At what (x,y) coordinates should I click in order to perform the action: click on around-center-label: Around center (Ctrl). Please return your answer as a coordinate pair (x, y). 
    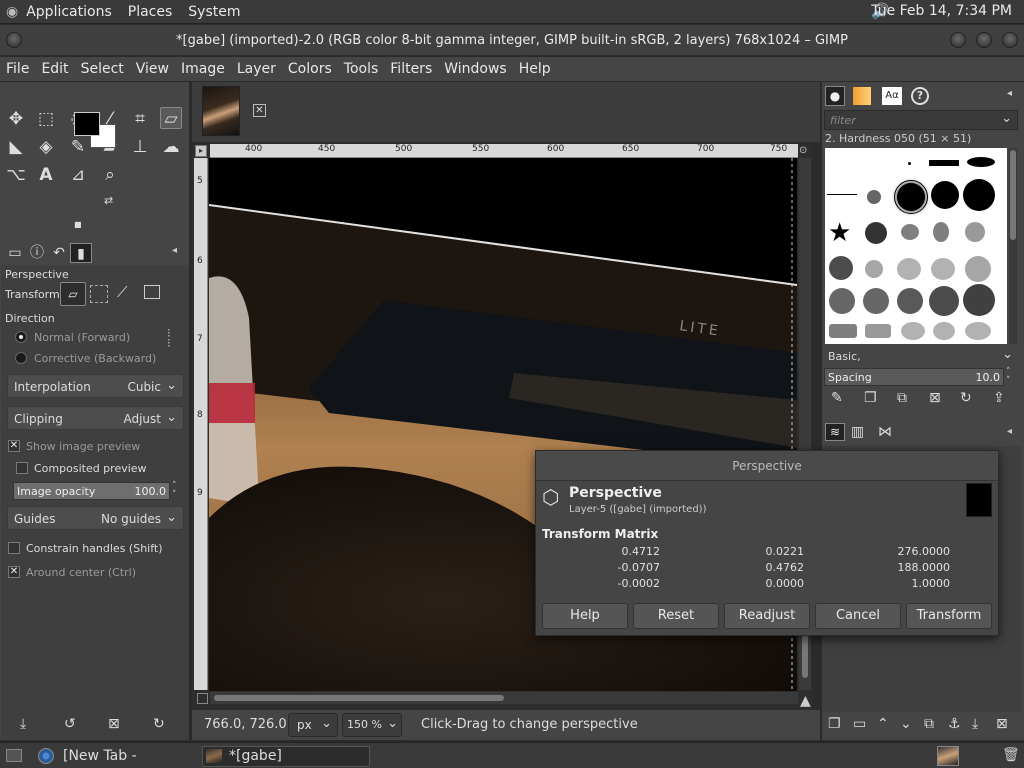
    Looking at the image, I should click on (81, 572).